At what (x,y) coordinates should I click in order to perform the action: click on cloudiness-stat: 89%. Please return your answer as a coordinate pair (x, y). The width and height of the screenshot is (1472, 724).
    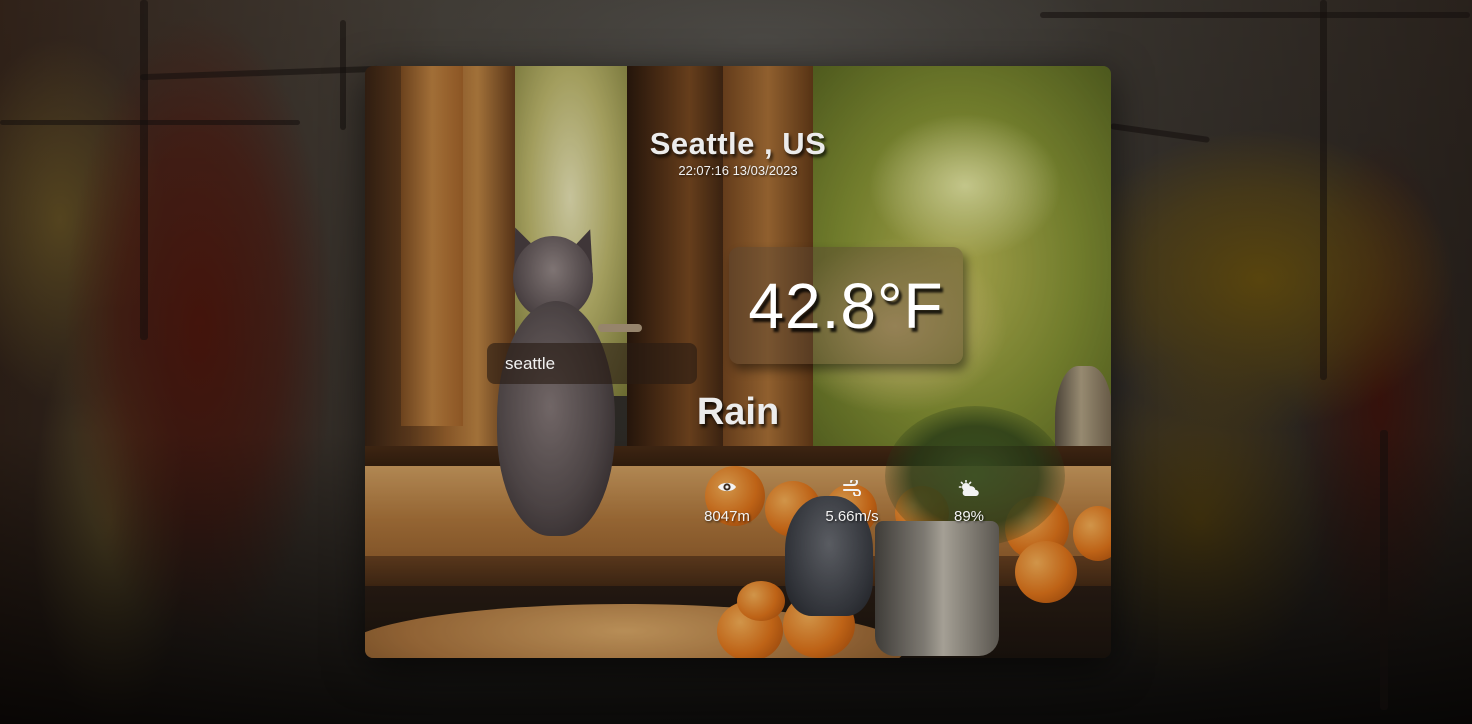
    Looking at the image, I should click on (969, 502).